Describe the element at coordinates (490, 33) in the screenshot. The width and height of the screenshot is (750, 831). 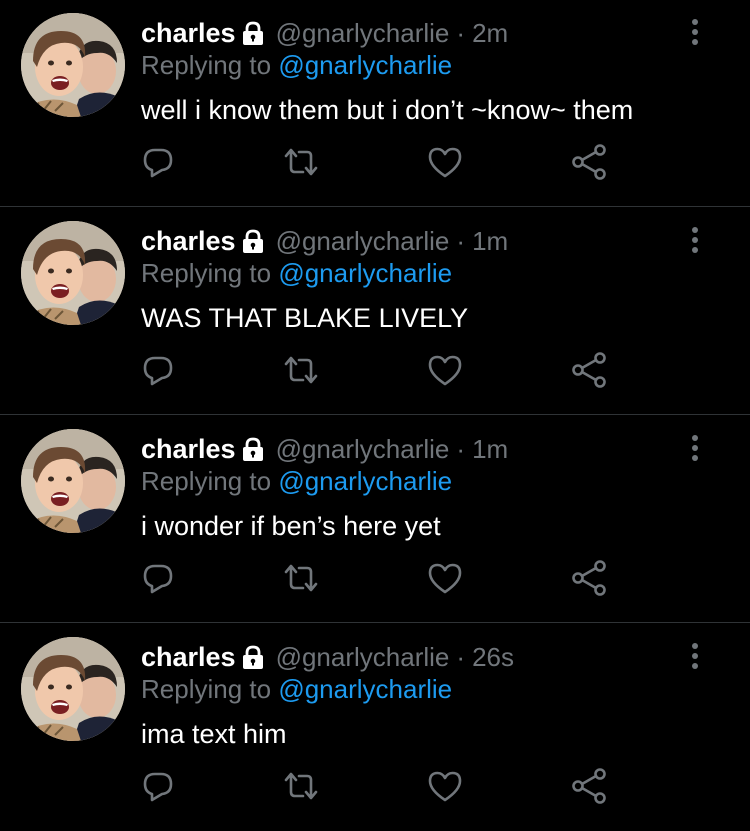
I see `timestamp: 2m` at that location.